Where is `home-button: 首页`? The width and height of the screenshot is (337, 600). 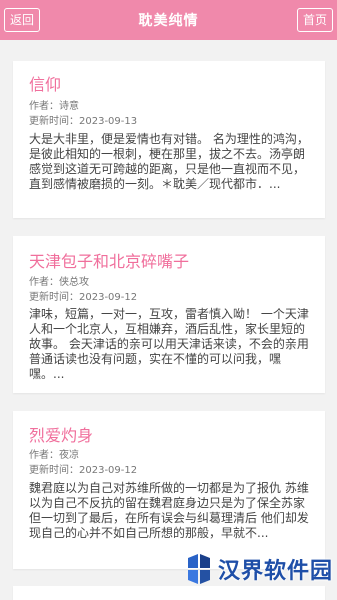
home-button: 首页 is located at coordinates (314, 20).